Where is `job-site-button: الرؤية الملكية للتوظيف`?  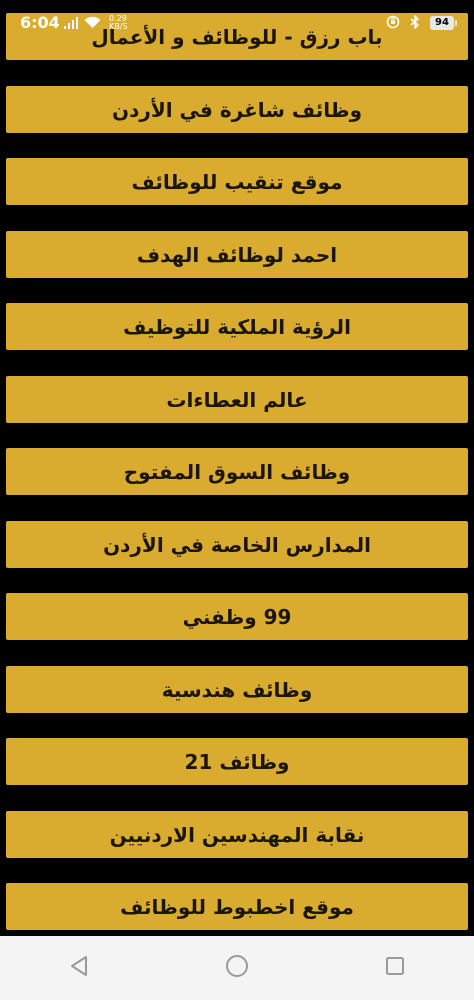
job-site-button: الرؤية الملكية للتوظيف is located at coordinates (237, 326).